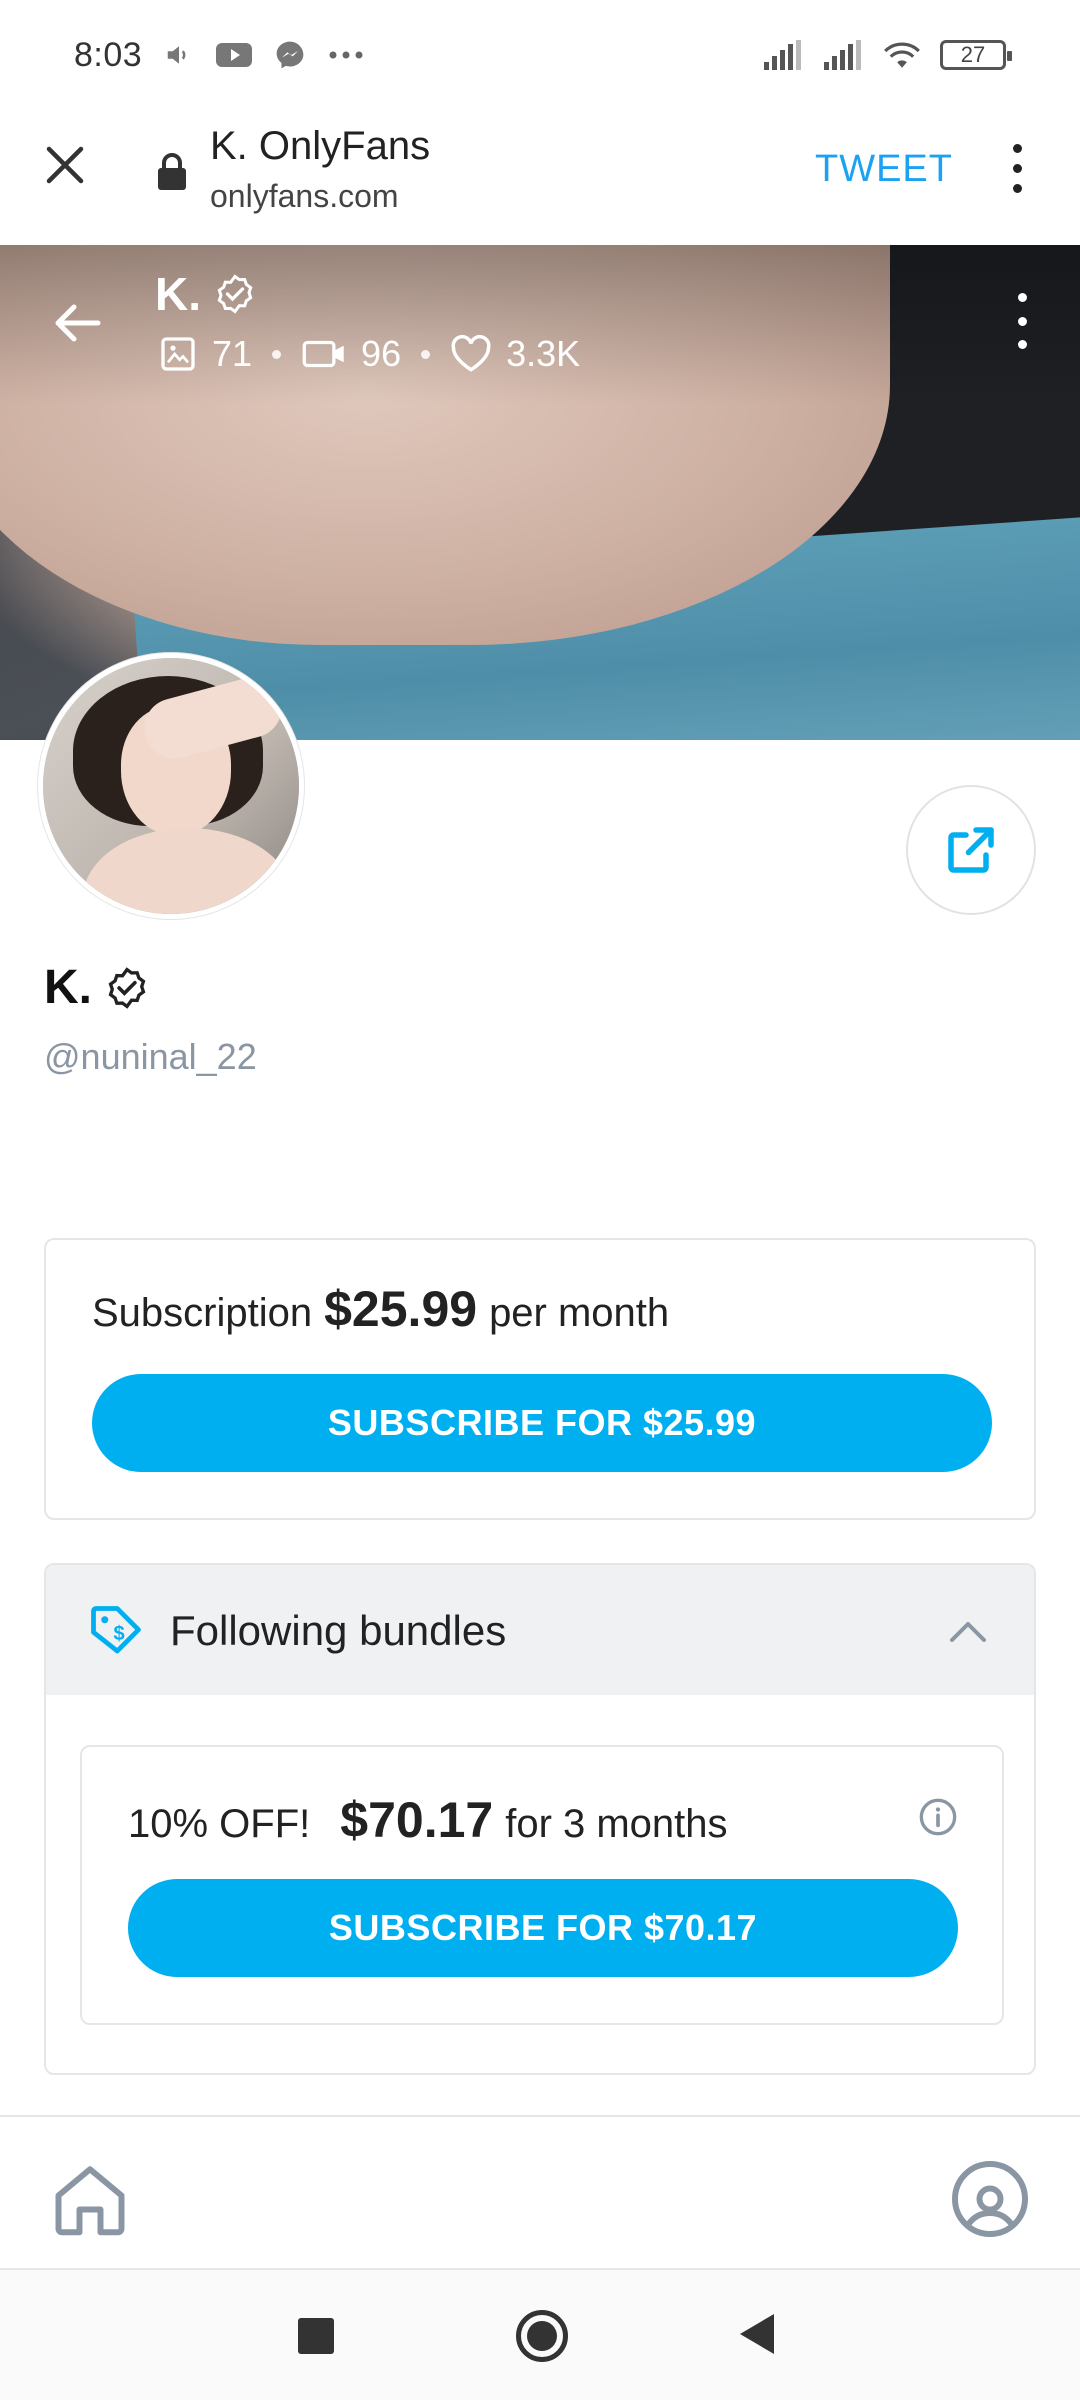  Describe the element at coordinates (234, 55) in the screenshot. I see `youtube-icon` at that location.